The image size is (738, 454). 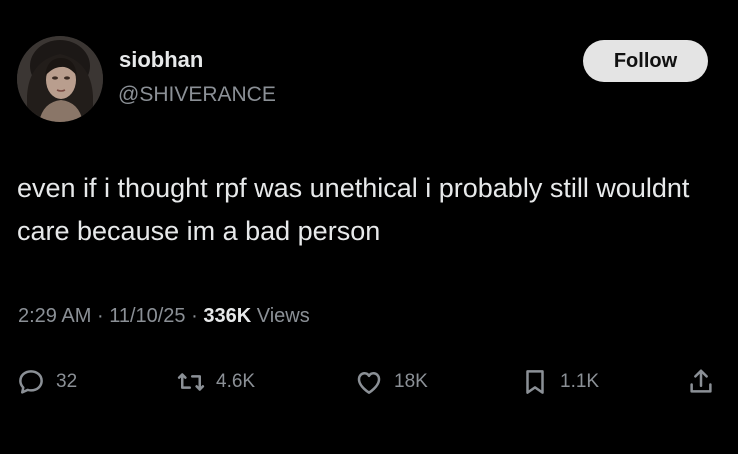 I want to click on heart-icon, so click(x=369, y=382).